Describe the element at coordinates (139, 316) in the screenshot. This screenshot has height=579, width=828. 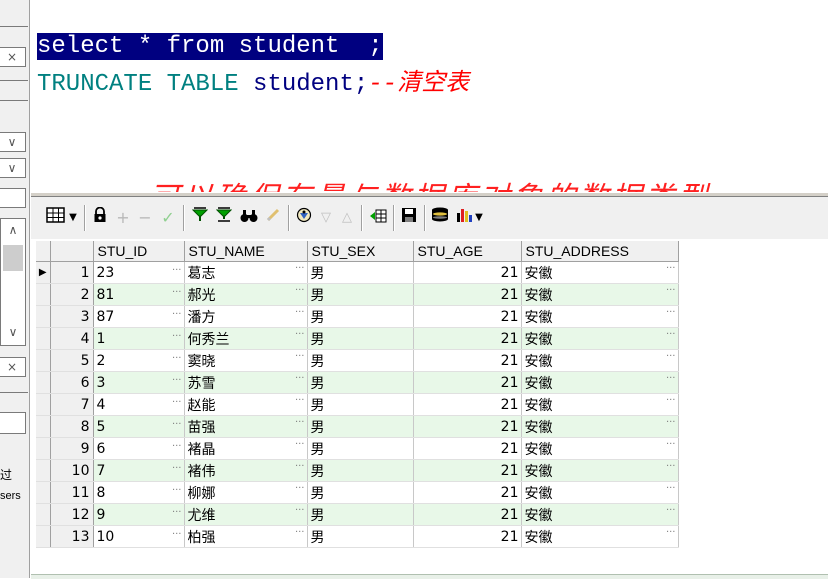
I see `cell-stu-id: ··· 87` at that location.